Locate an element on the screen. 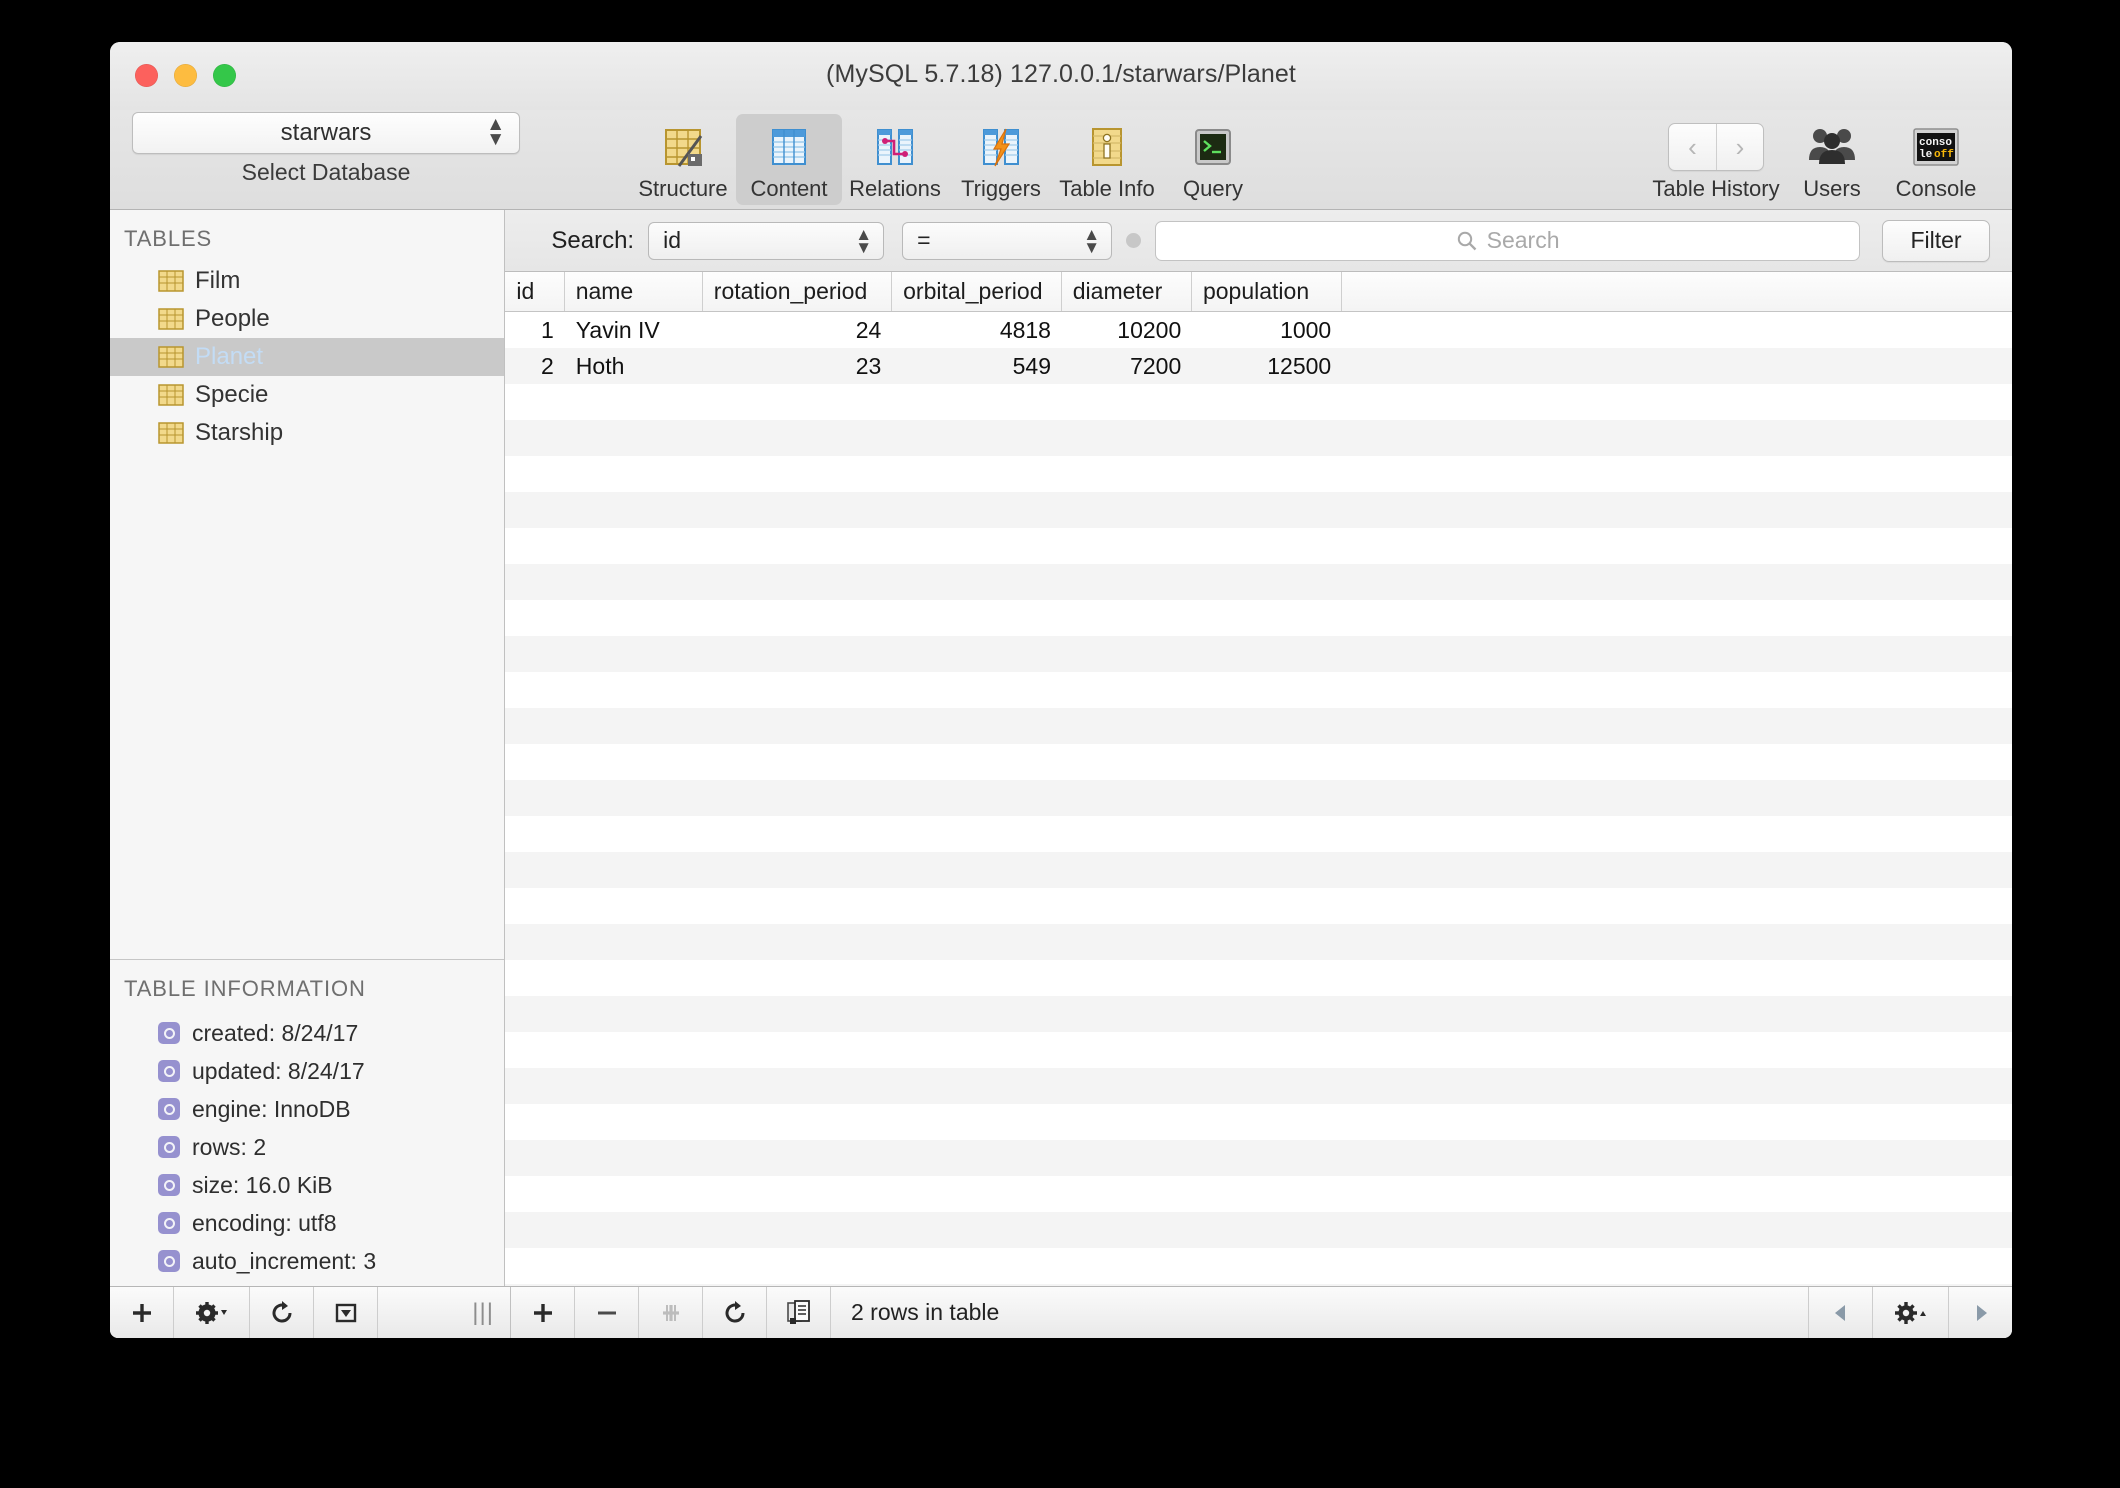 This screenshot has height=1488, width=2120. svg-text: off is located at coordinates (1944, 155).